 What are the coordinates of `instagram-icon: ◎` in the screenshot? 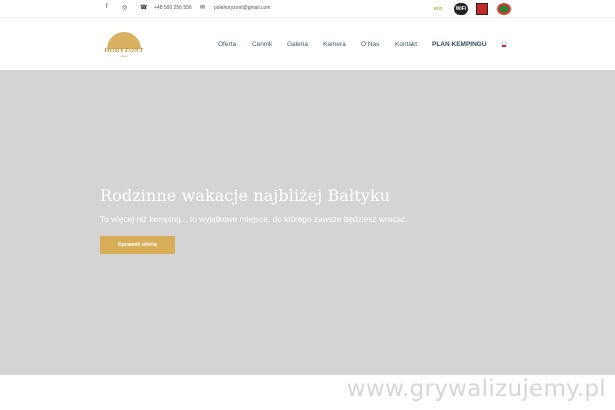 It's located at (124, 7).